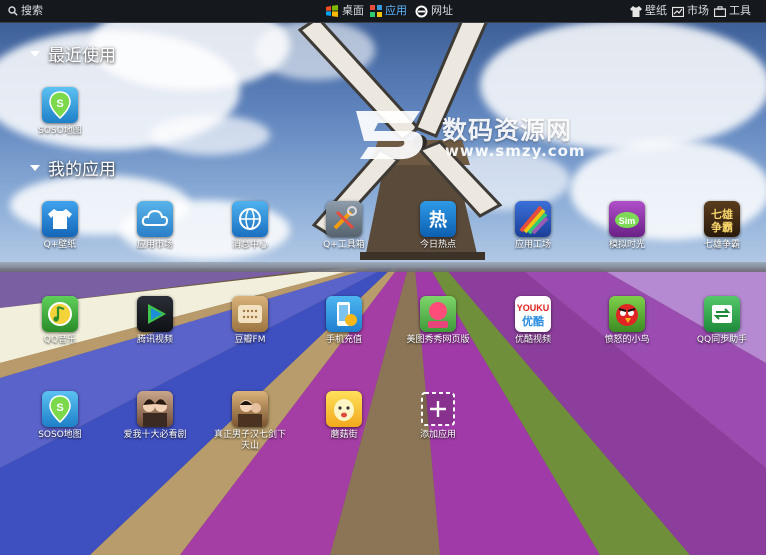 The image size is (766, 555). Describe the element at coordinates (421, 11) in the screenshot. I see `ie-browser-icon` at that location.